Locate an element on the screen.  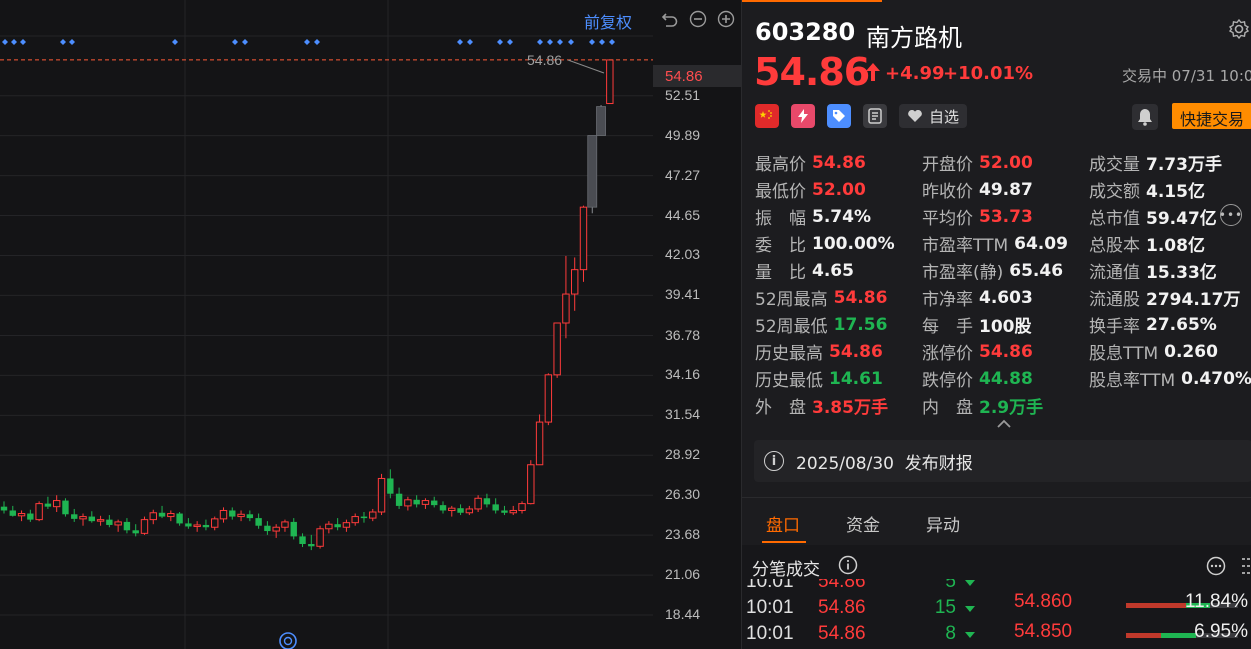
margin-trading-icon is located at coordinates (803, 116).